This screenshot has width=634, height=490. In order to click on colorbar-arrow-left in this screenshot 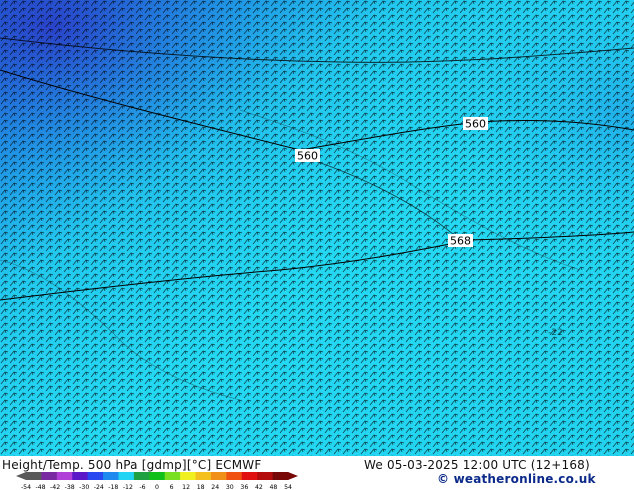, I will do `click(21, 476)`.